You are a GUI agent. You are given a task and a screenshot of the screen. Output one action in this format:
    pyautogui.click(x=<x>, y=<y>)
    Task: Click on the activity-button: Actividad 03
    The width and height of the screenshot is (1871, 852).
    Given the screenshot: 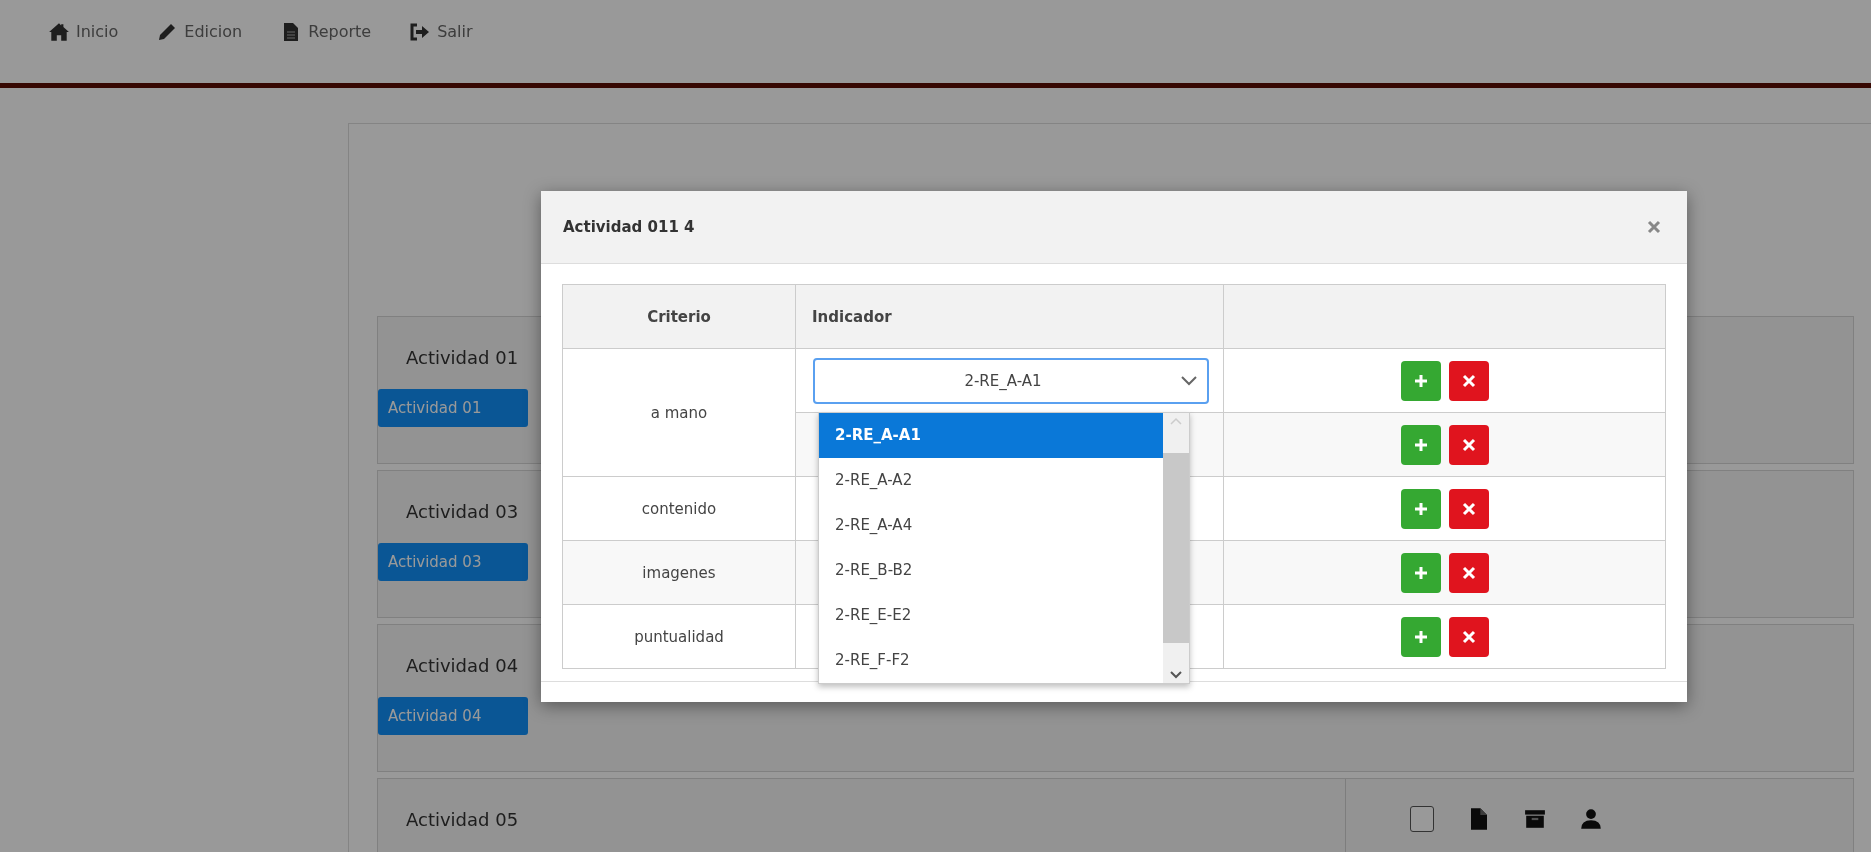 What is the action you would take?
    pyautogui.click(x=453, y=562)
    